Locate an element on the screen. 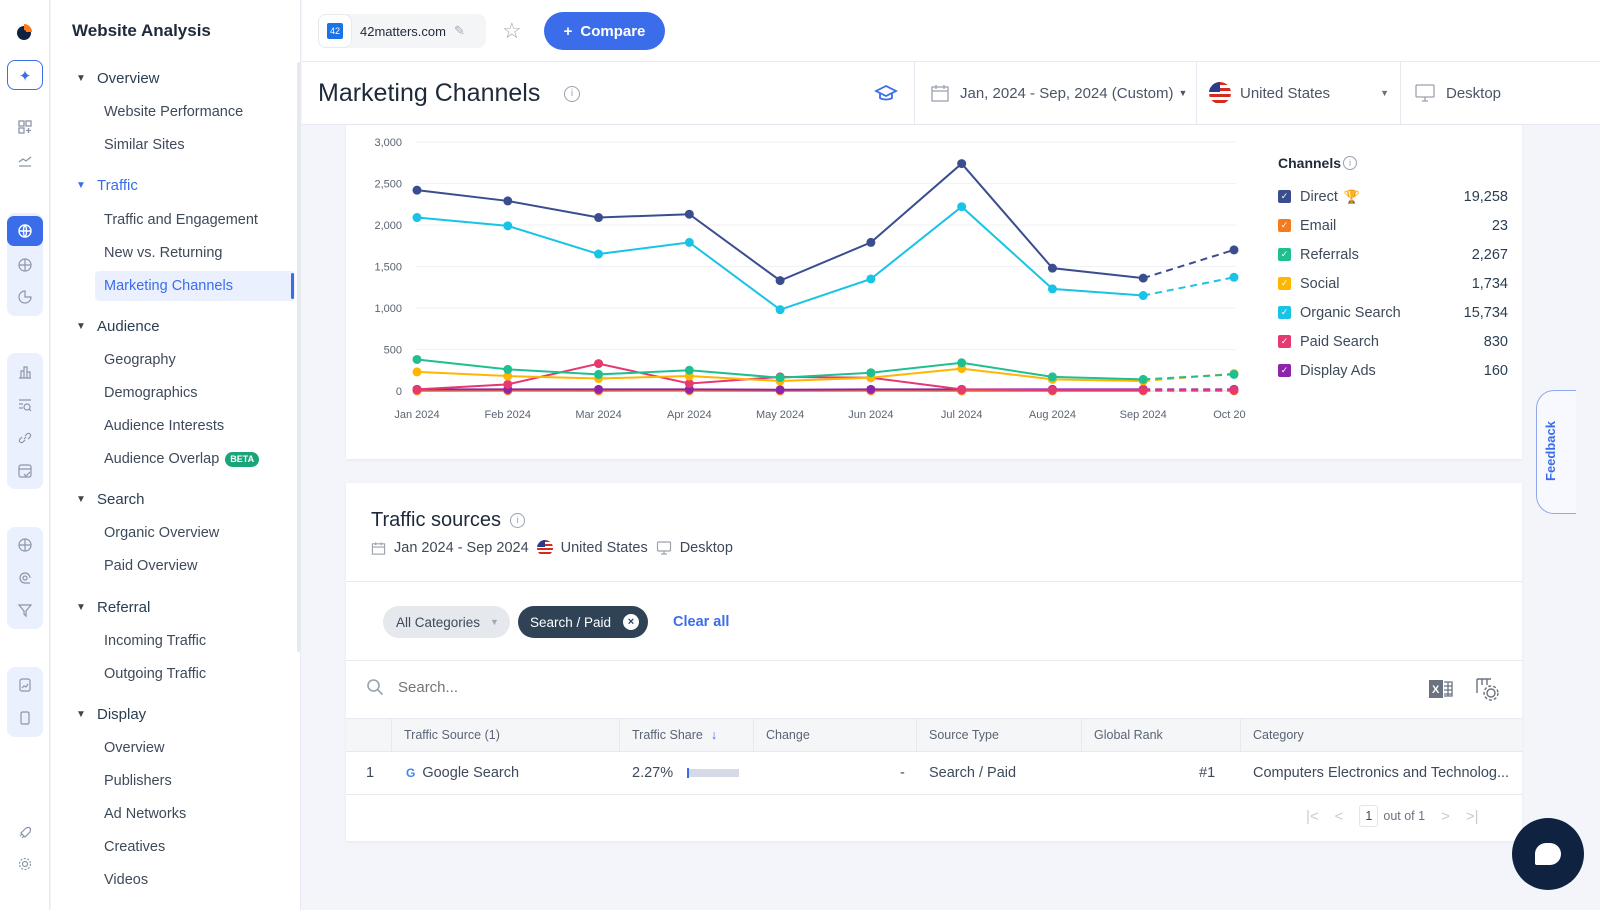 This screenshot has height=910, width=1600. series-line-direct is located at coordinates (780, 222).